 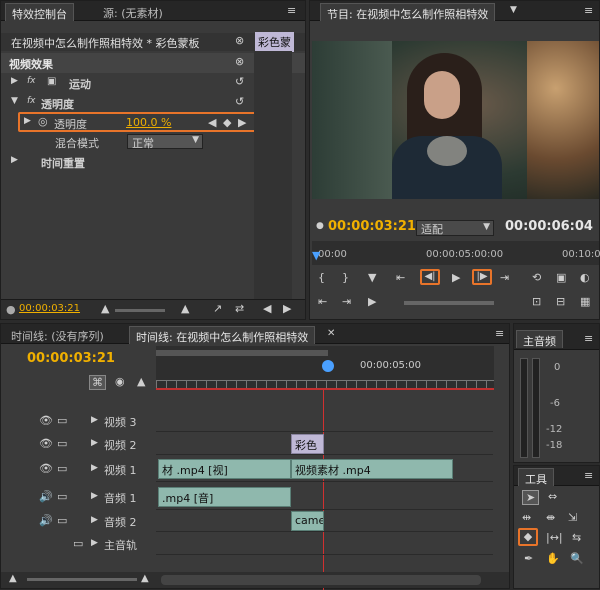 What do you see at coordinates (141, 381) in the screenshot?
I see `keyframe-icon: ▲` at bounding box center [141, 381].